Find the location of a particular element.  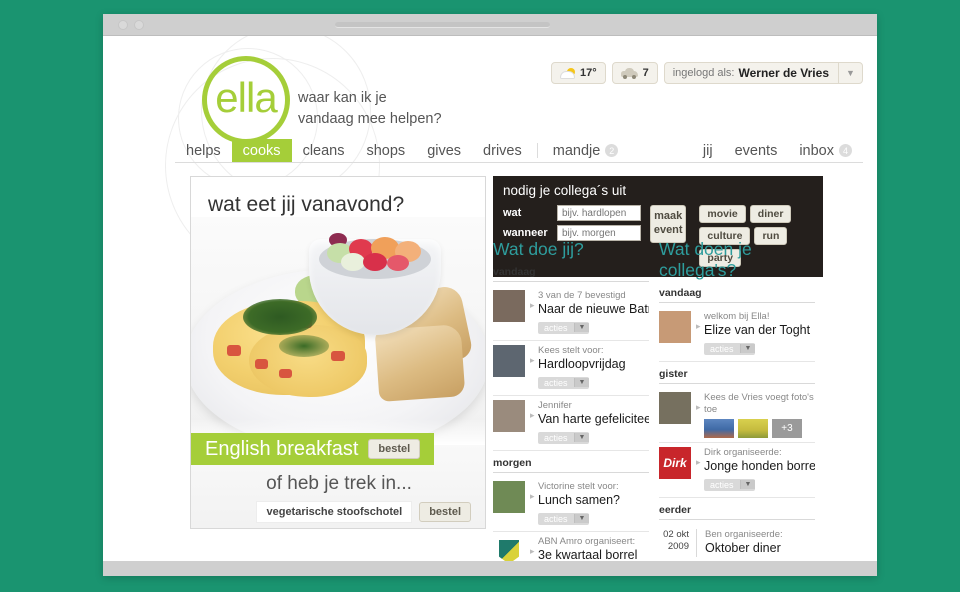

window-titlebar is located at coordinates (490, 25).